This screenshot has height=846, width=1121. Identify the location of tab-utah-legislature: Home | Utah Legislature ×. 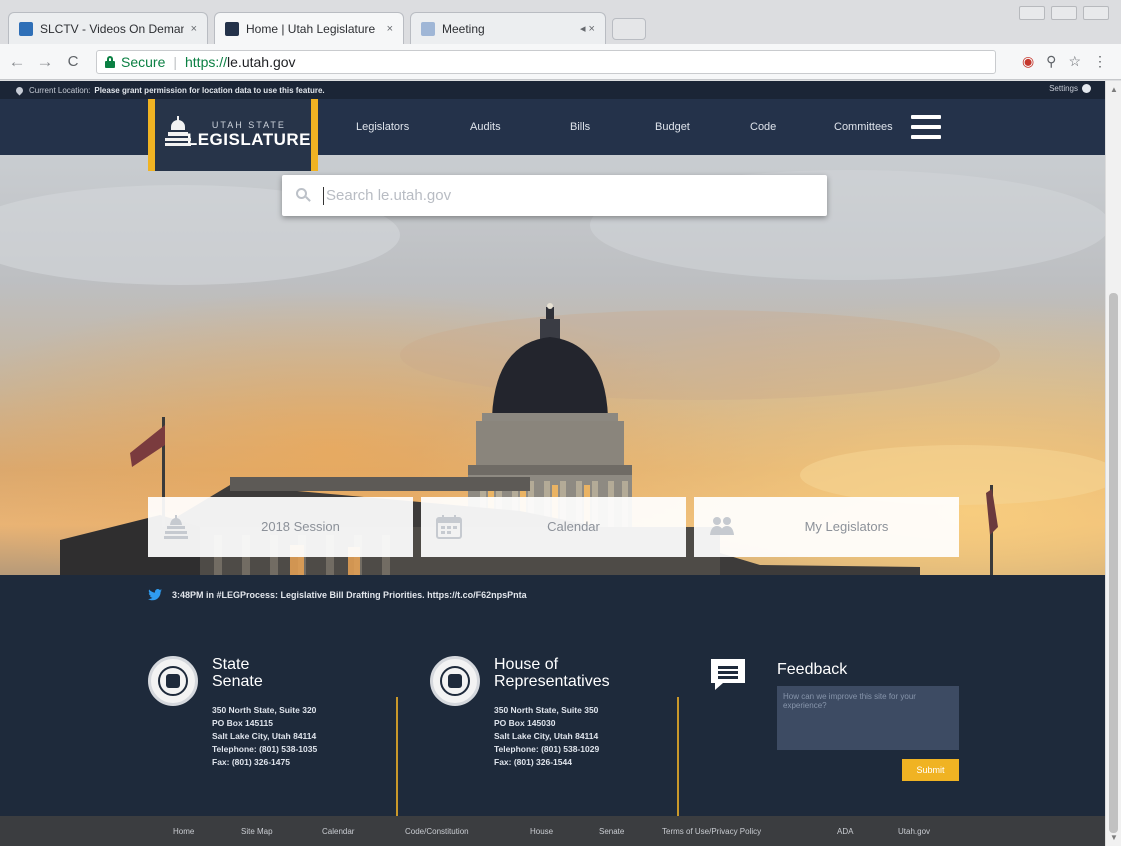
(309, 28).